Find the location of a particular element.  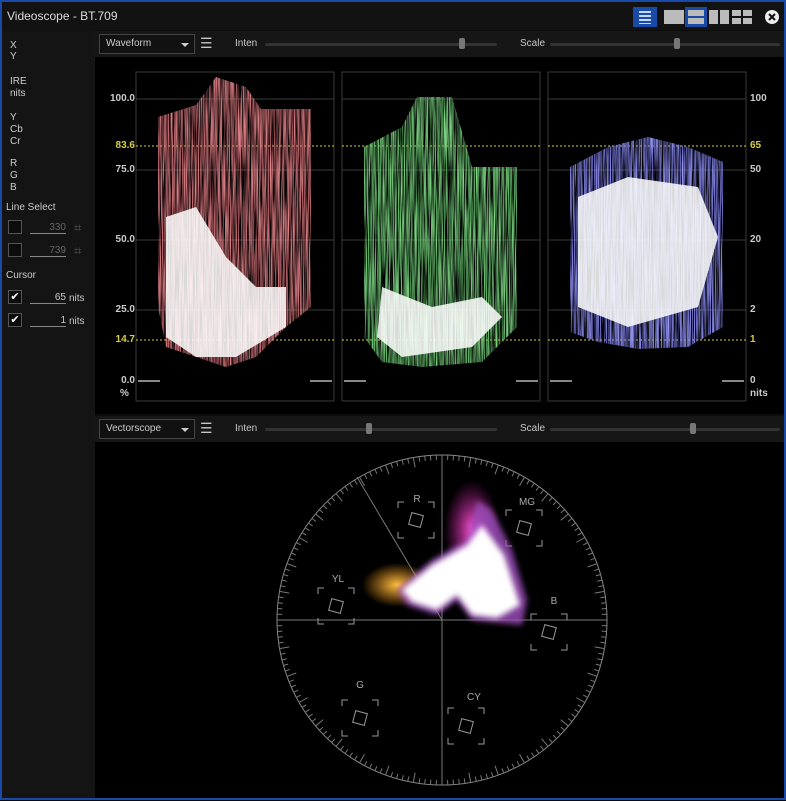

target-label: MG is located at coordinates (527, 502).